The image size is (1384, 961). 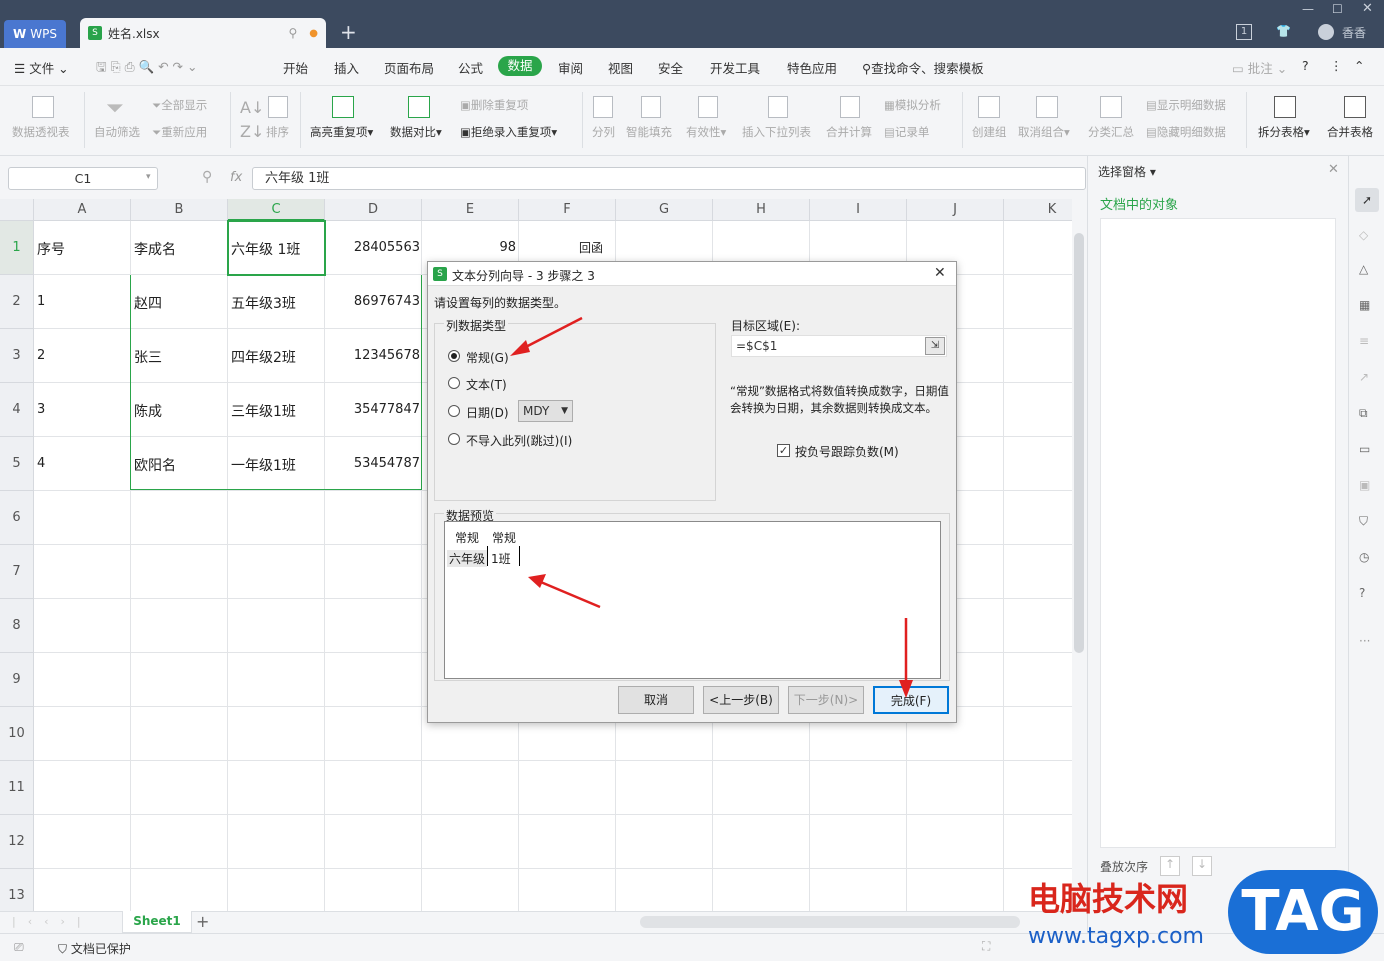 What do you see at coordinates (546, 336) in the screenshot?
I see `arrow-to-general` at bounding box center [546, 336].